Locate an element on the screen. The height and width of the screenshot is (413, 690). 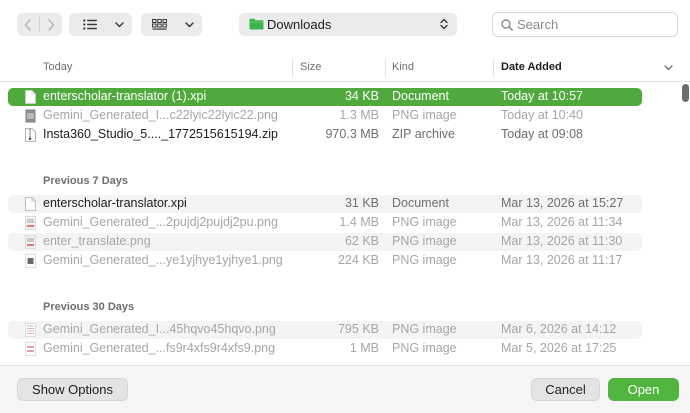
file-date: Mar 6, 2026 at 14:12 is located at coordinates (559, 329).